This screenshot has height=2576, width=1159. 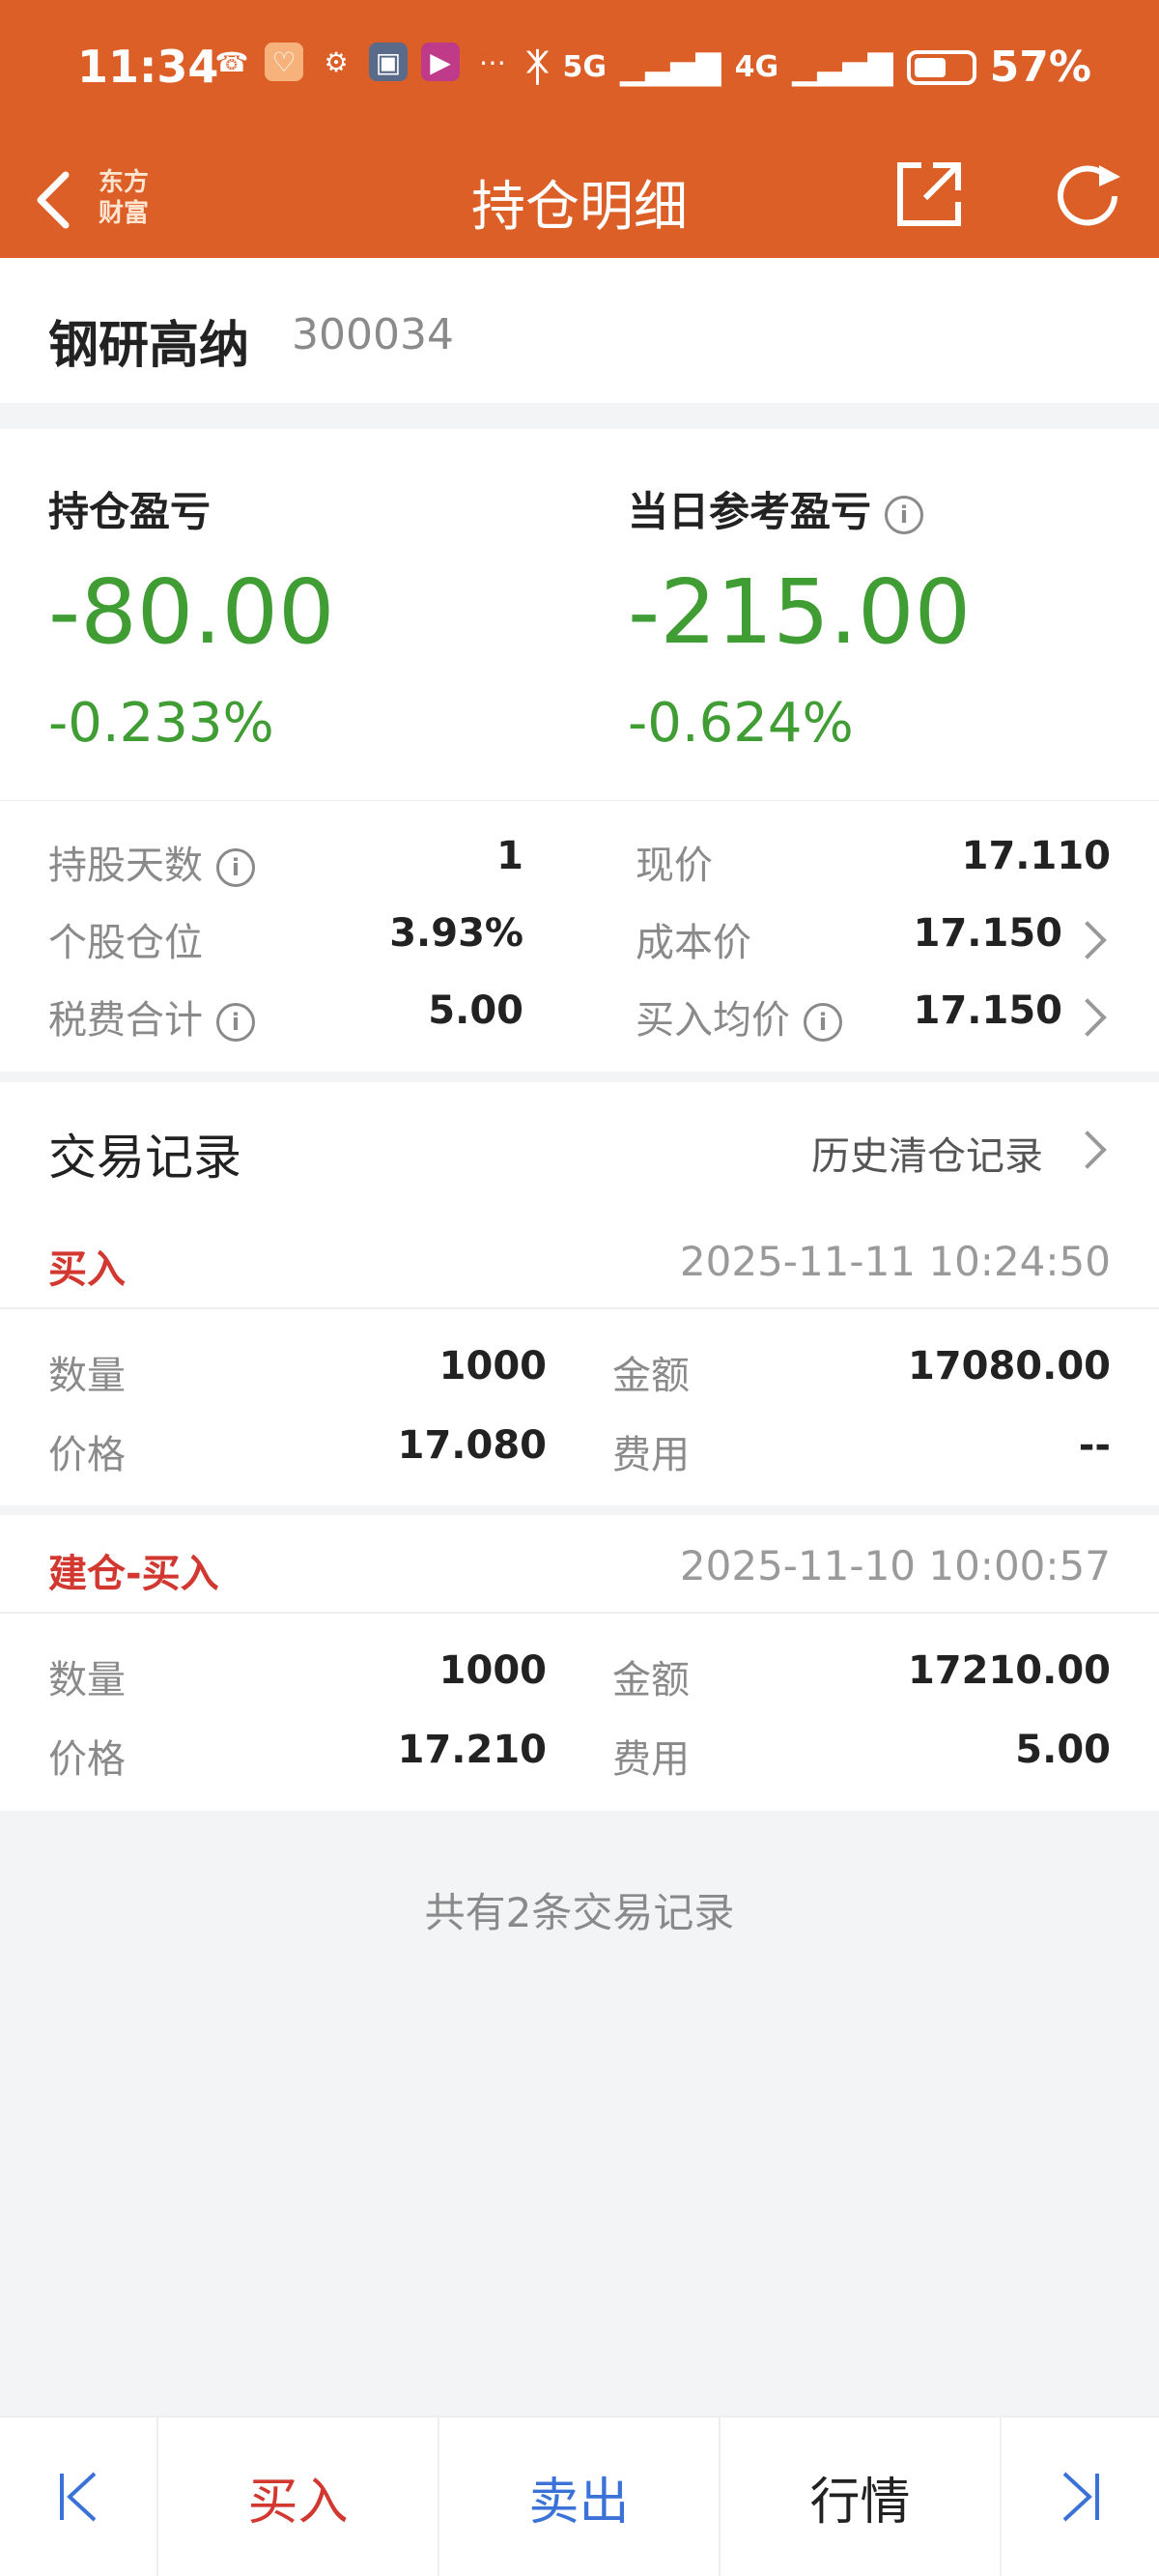 I want to click on signal-4g: 4G, so click(x=756, y=67).